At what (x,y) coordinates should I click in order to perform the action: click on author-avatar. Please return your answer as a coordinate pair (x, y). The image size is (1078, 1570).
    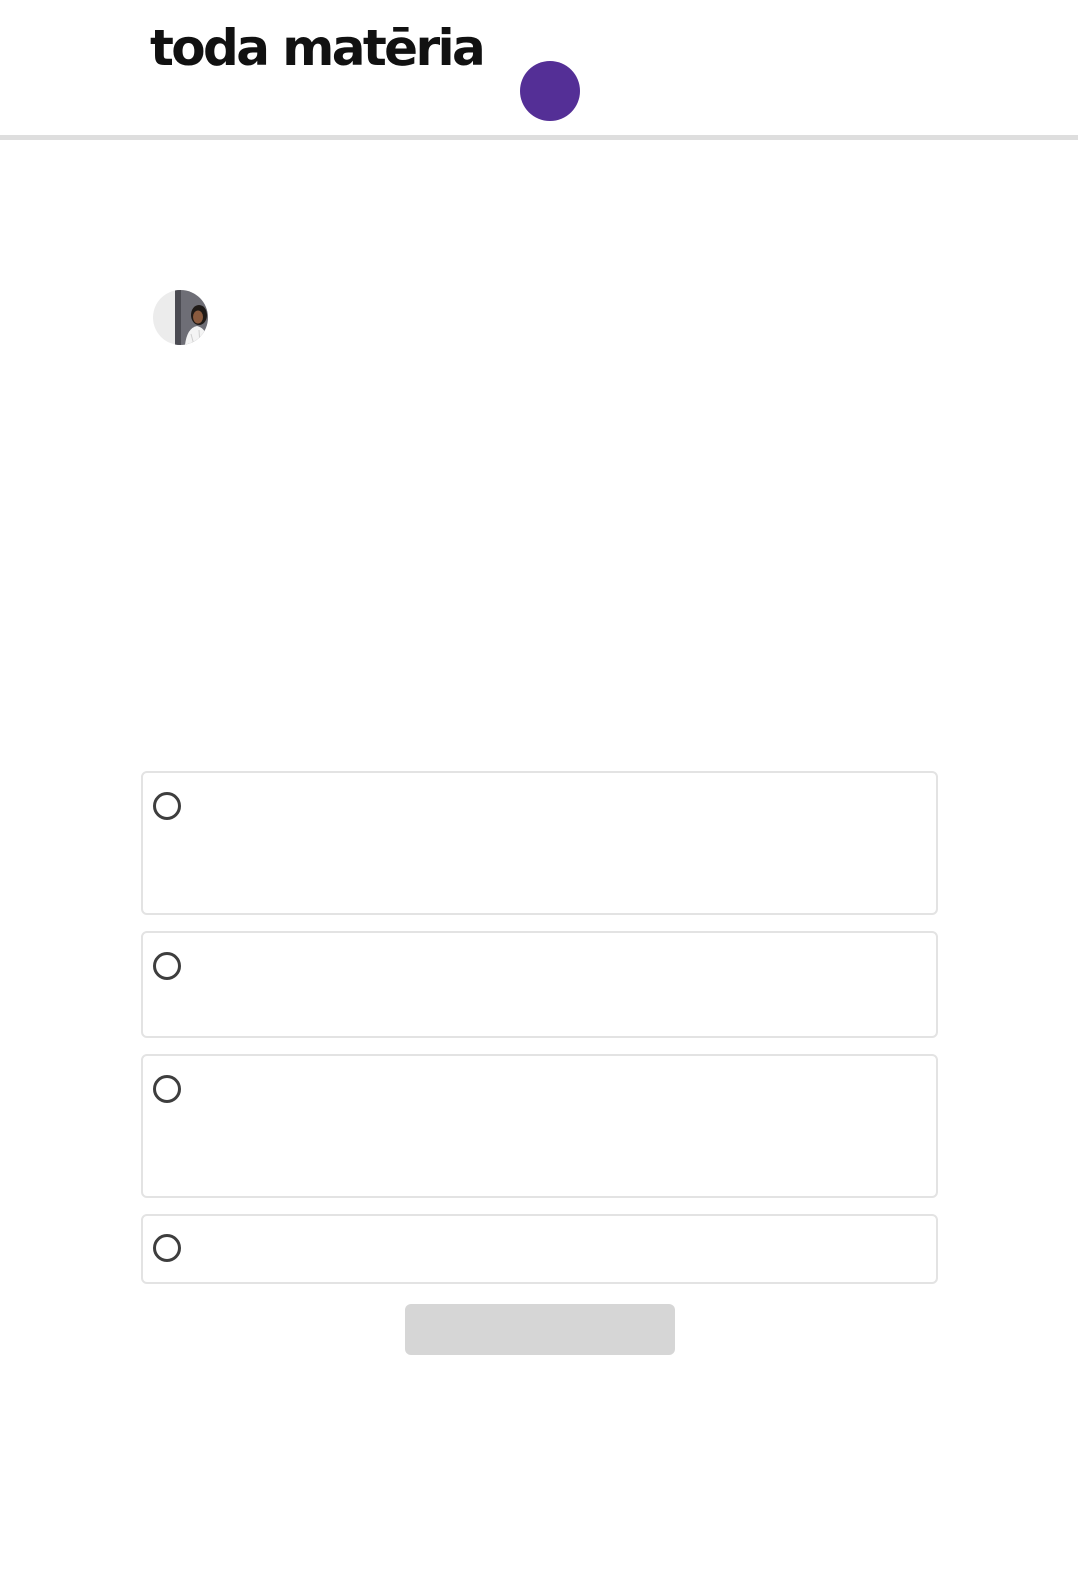
    Looking at the image, I should click on (180, 317).